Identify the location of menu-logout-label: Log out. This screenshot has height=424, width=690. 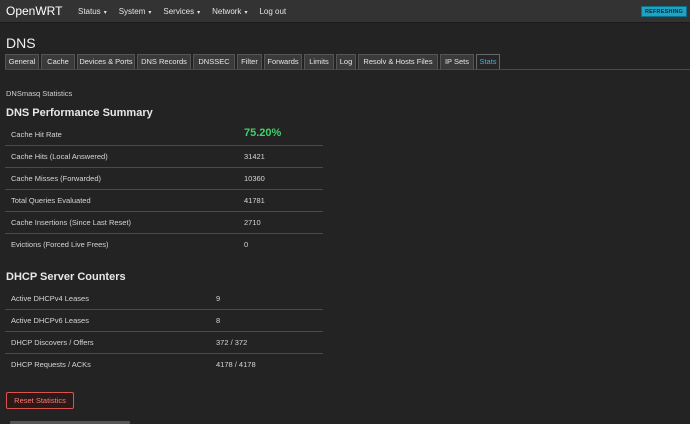
(273, 11).